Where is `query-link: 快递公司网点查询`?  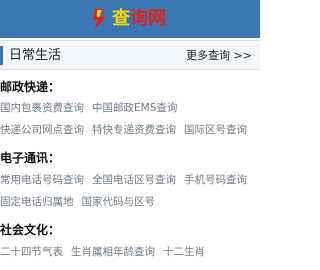
query-link: 快递公司网点查询 is located at coordinates (42, 130).